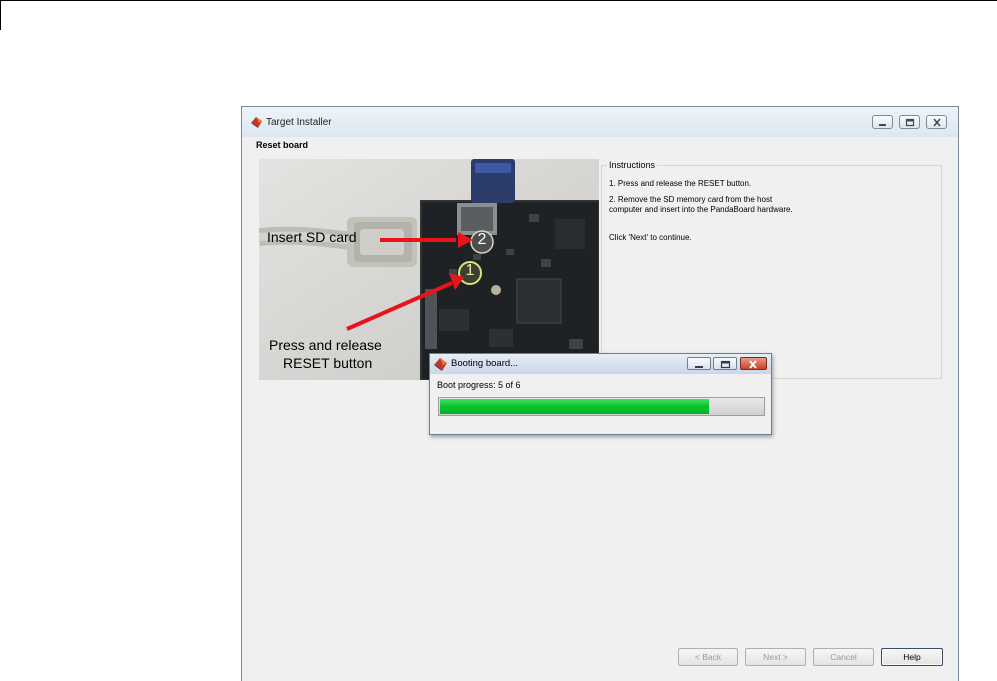 The image size is (997, 681). I want to click on step-title: Reset board, so click(282, 145).